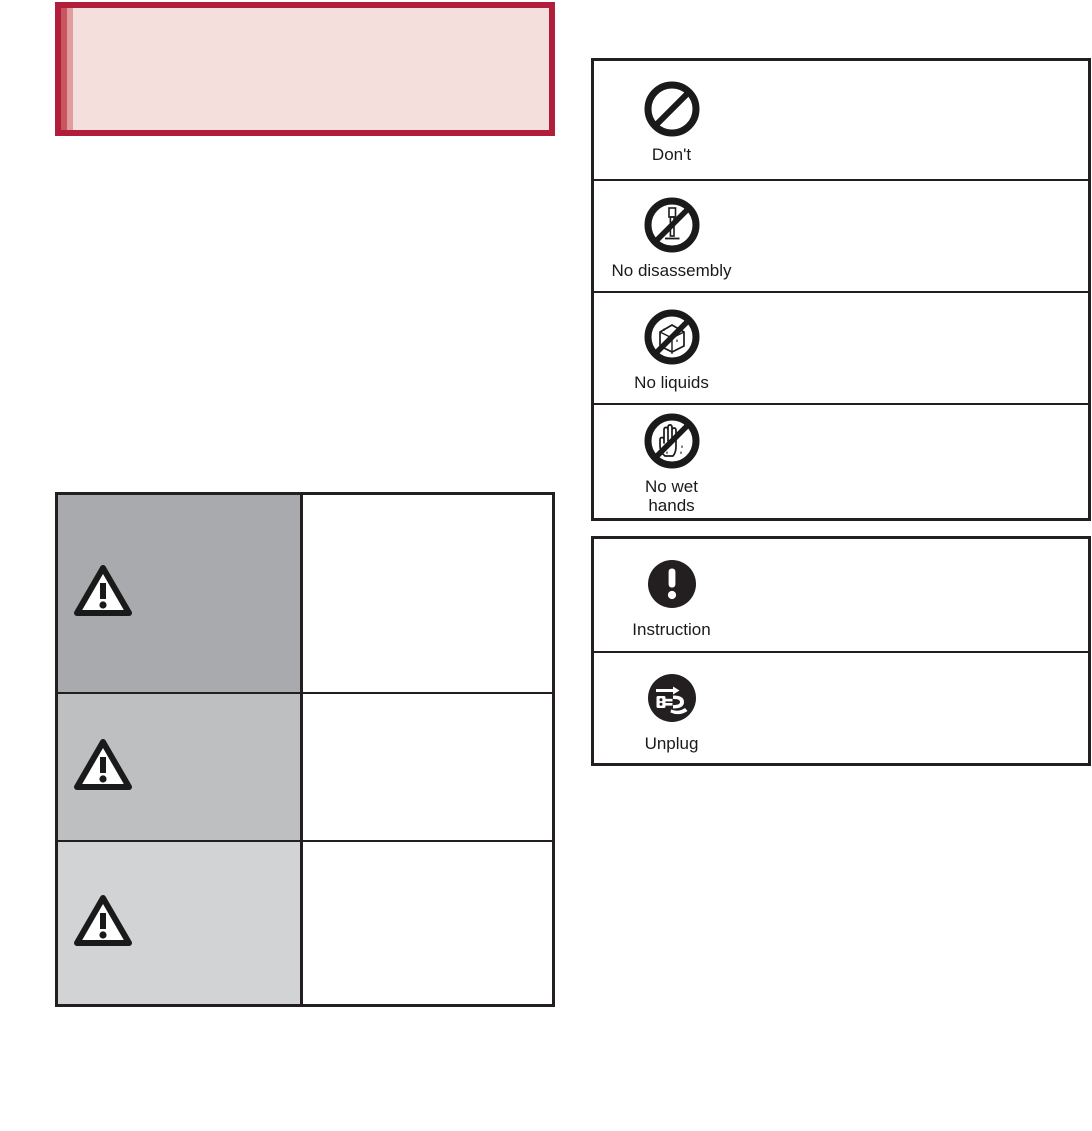 The image size is (1092, 1131). Describe the element at coordinates (180, 593) in the screenshot. I see `alert-level-cell-danger` at that location.